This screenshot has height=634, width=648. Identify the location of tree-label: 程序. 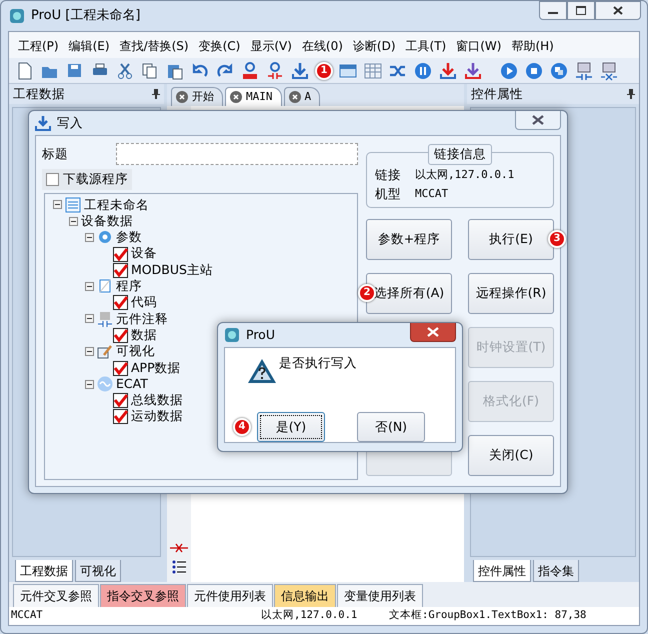
(129, 286).